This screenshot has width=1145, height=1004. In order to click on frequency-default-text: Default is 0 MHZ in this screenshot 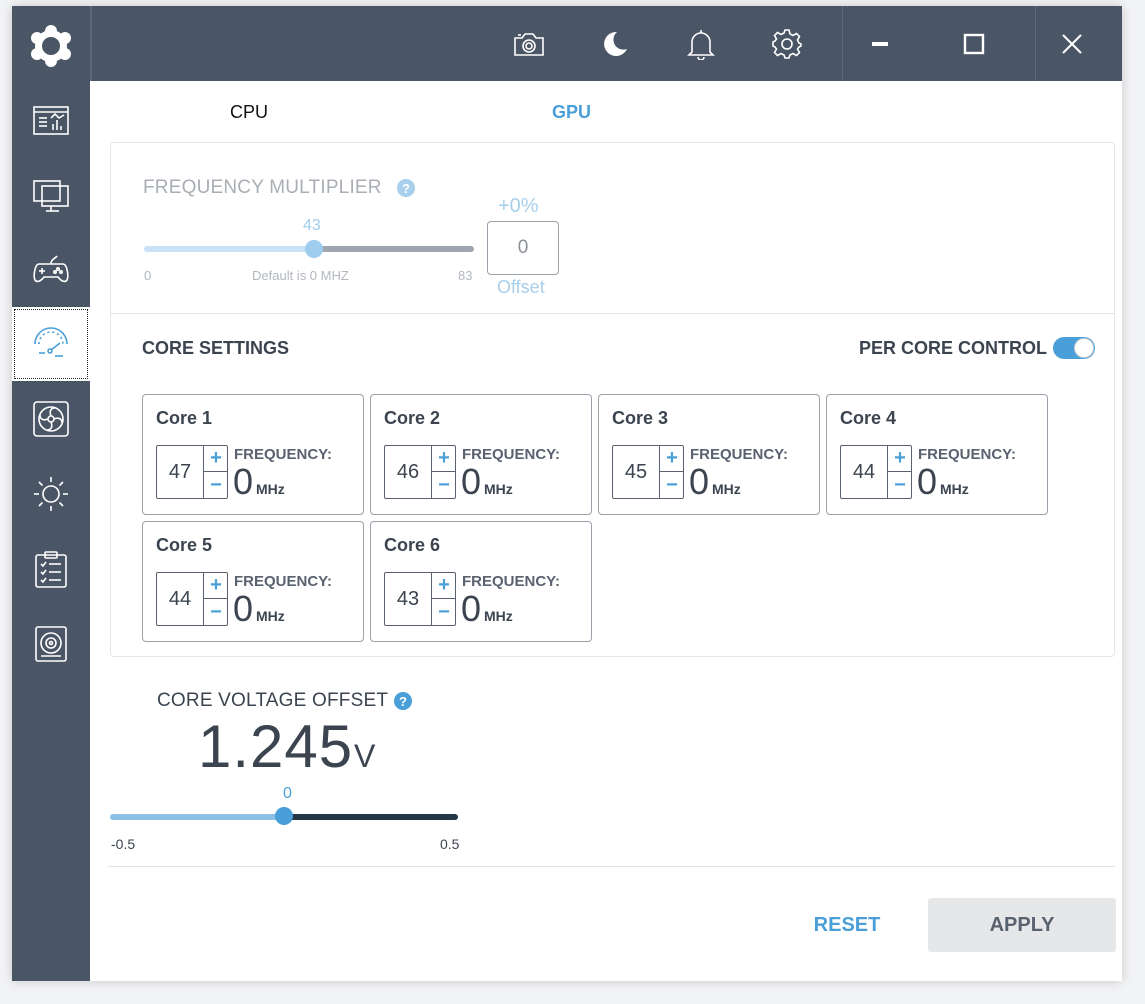, I will do `click(300, 275)`.